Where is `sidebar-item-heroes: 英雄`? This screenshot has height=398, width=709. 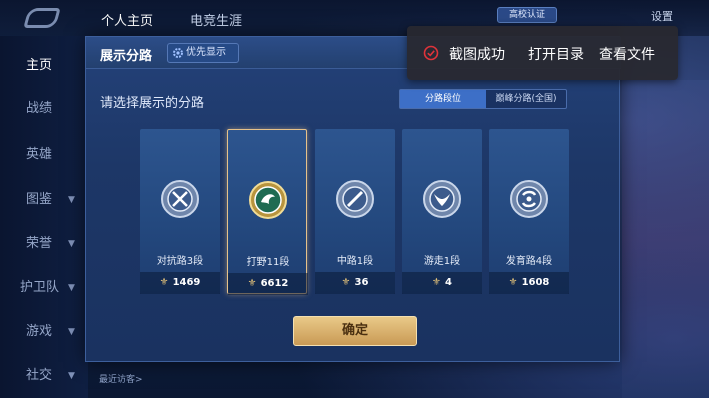
sidebar-item-heroes: 英雄 is located at coordinates (44, 155).